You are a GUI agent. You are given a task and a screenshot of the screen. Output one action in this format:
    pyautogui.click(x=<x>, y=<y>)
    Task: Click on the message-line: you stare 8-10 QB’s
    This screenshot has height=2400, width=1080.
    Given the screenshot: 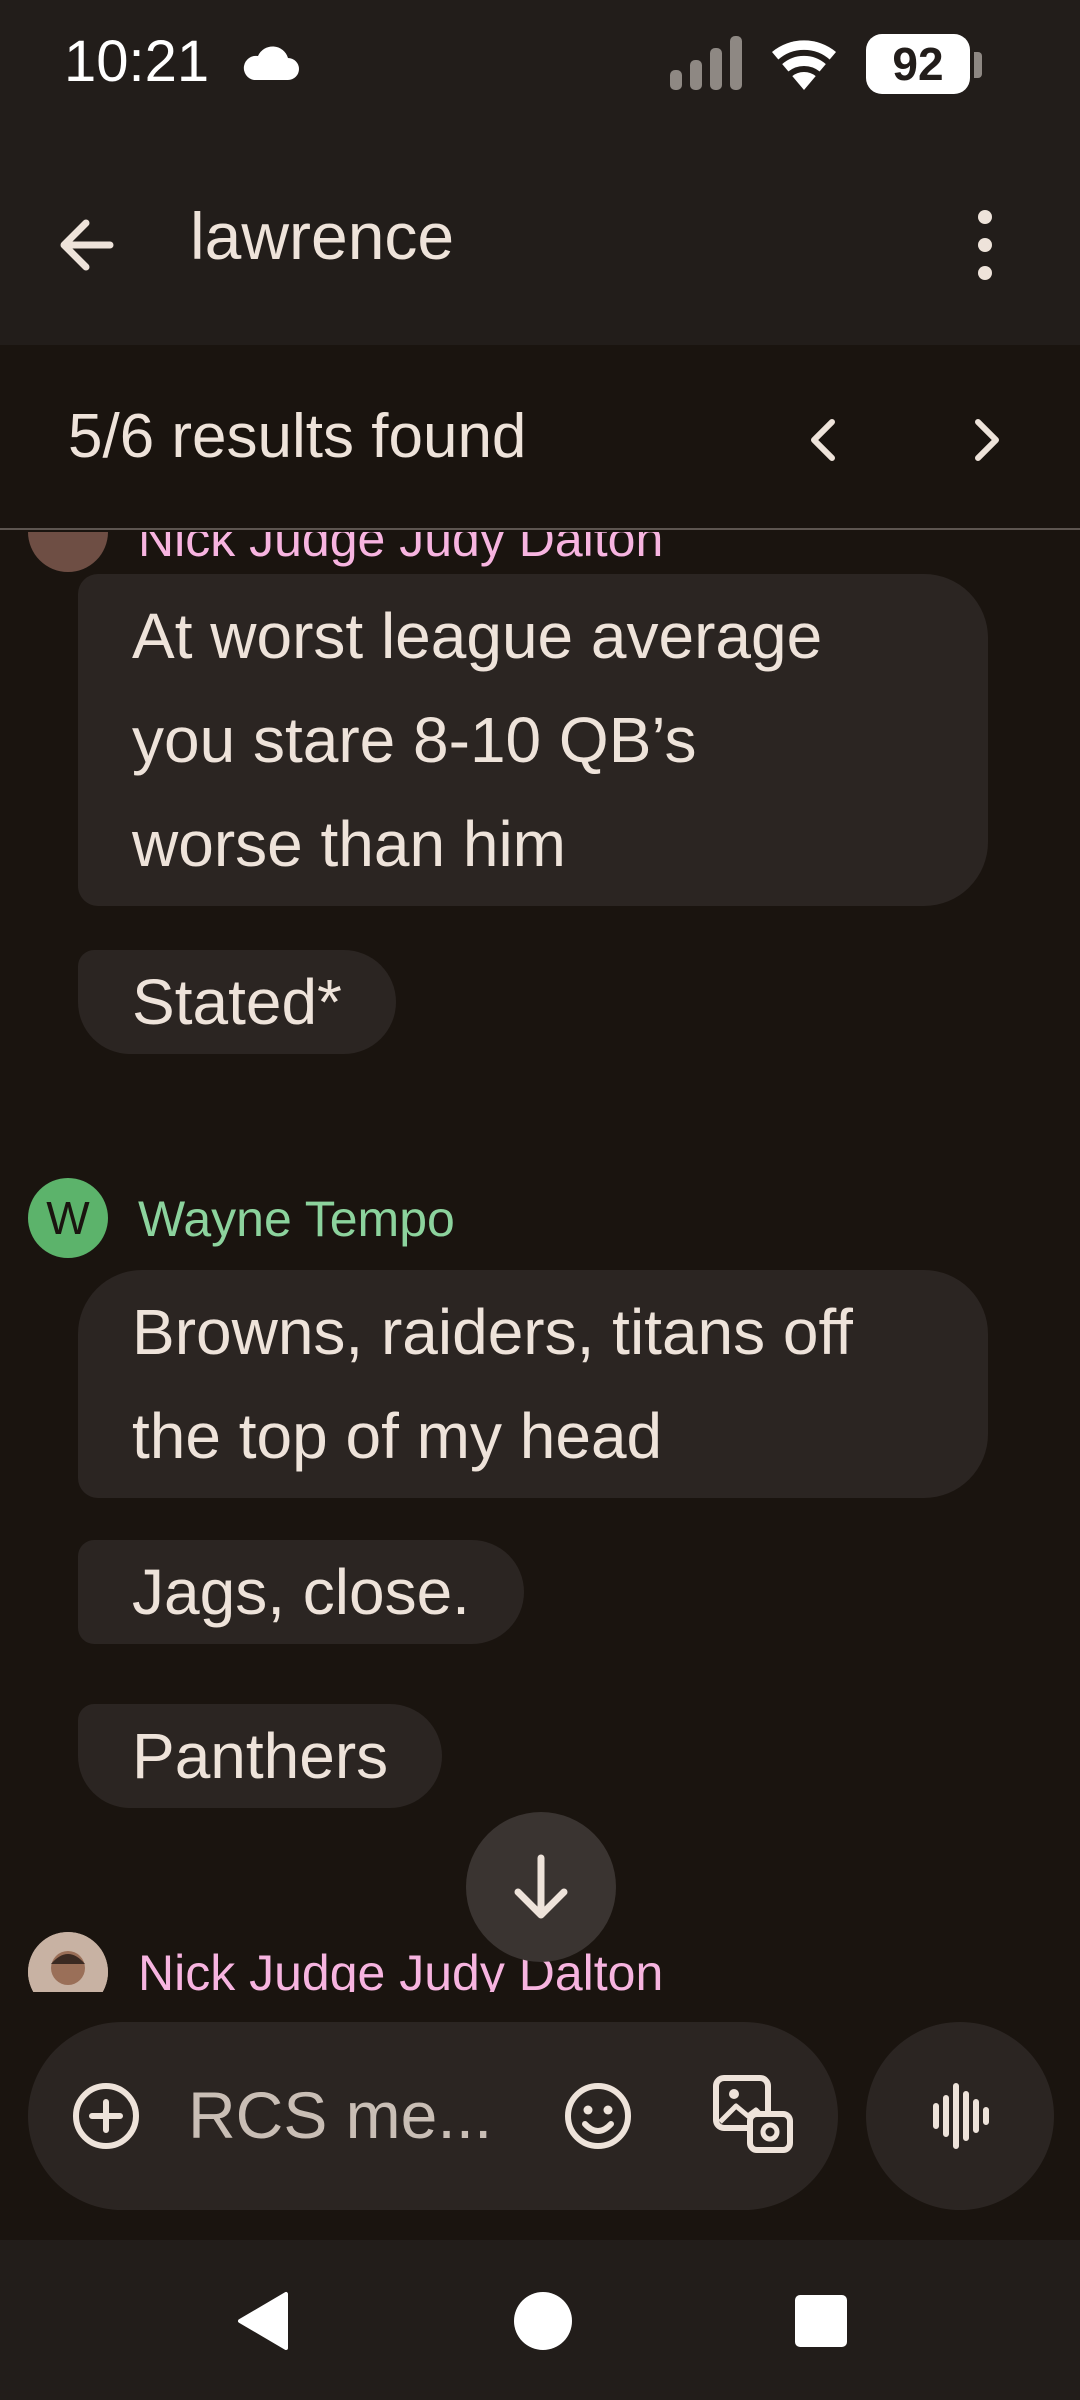 What is the action you would take?
    pyautogui.click(x=414, y=740)
    